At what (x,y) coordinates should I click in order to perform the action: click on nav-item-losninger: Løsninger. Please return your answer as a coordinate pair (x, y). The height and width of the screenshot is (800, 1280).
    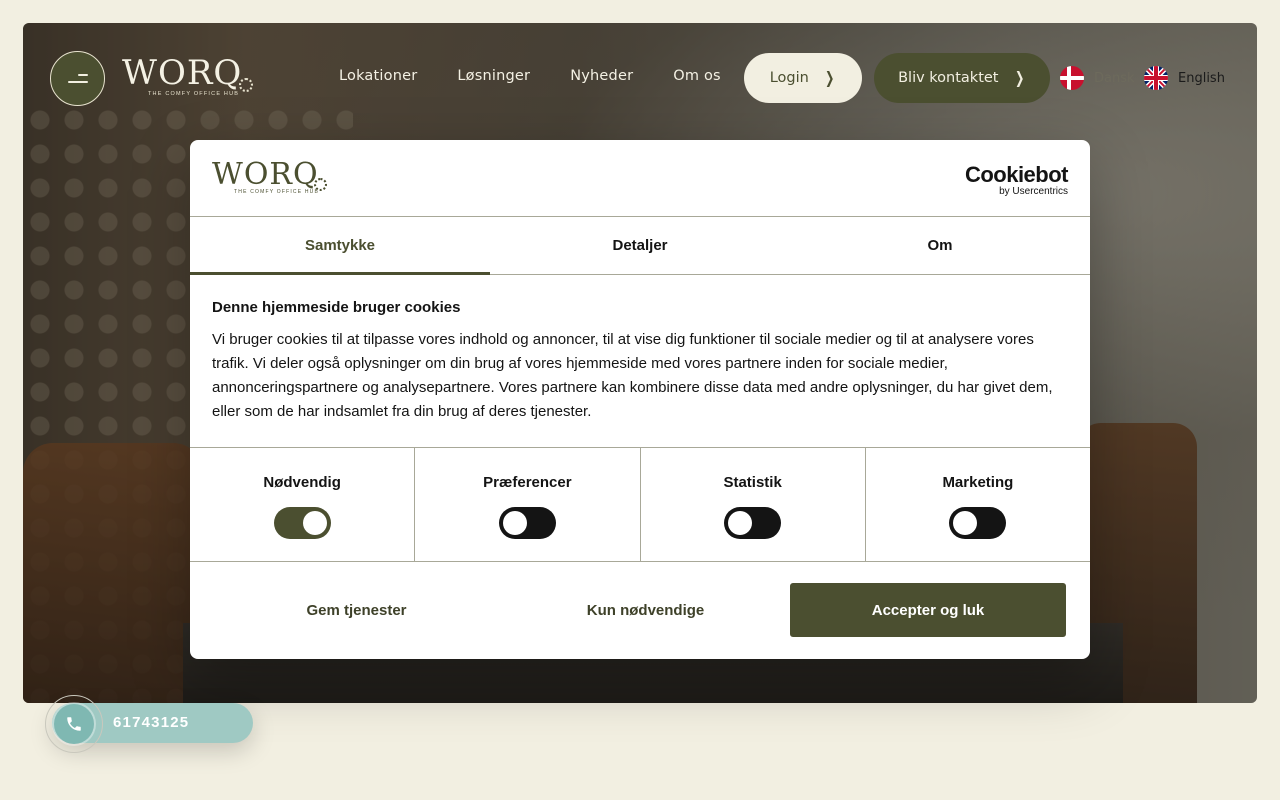
    Looking at the image, I should click on (493, 76).